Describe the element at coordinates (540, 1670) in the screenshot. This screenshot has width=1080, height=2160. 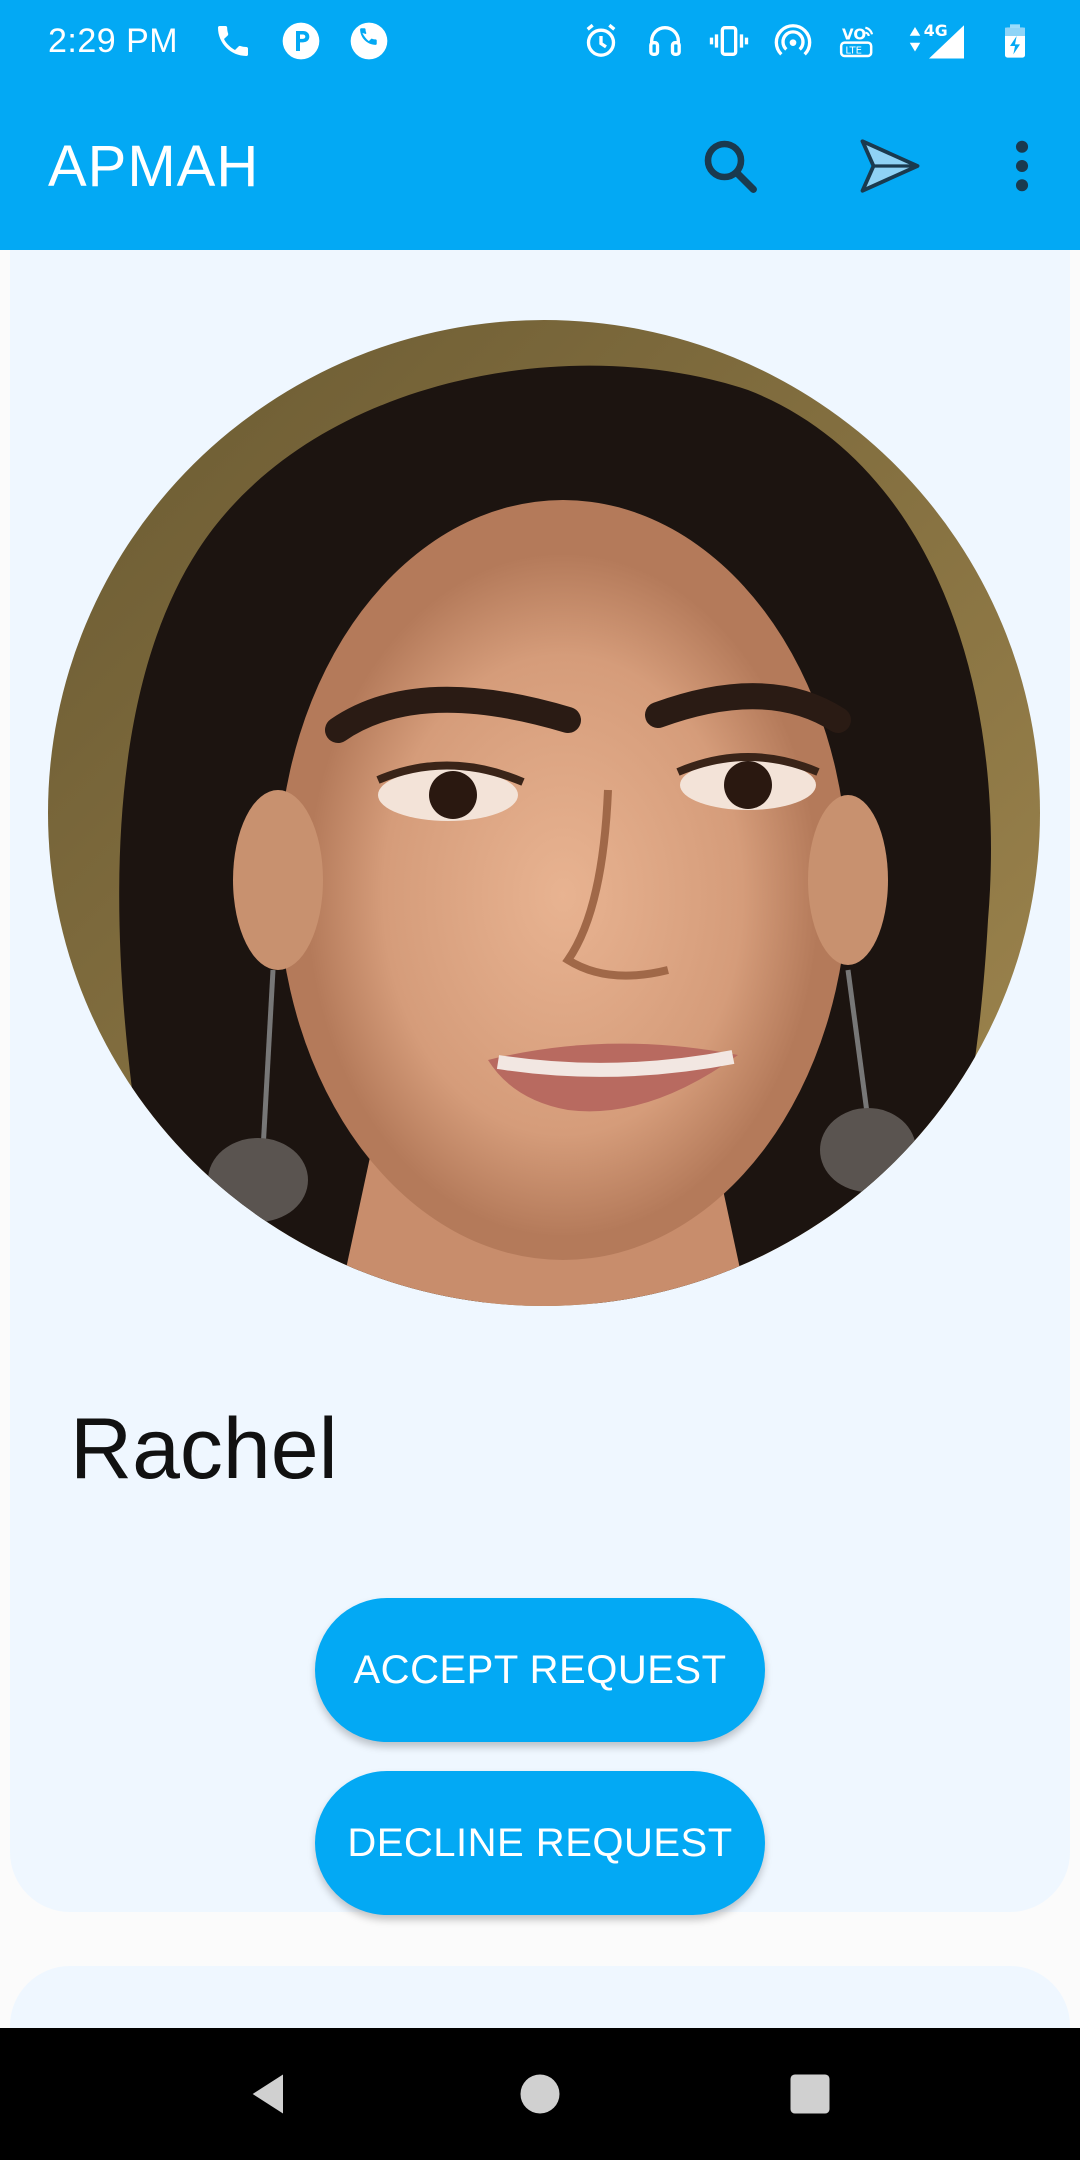
I see `accept-request-button: ACCEPT REQUEST` at that location.